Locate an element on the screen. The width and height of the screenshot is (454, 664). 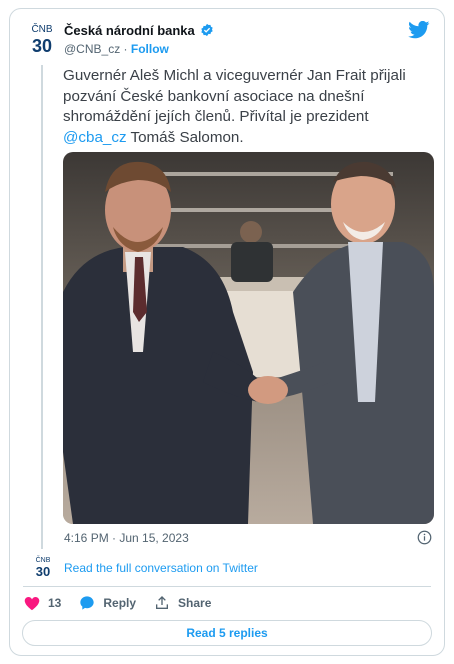
handle-row: @CNB_cz · Follow is located at coordinates (139, 49).